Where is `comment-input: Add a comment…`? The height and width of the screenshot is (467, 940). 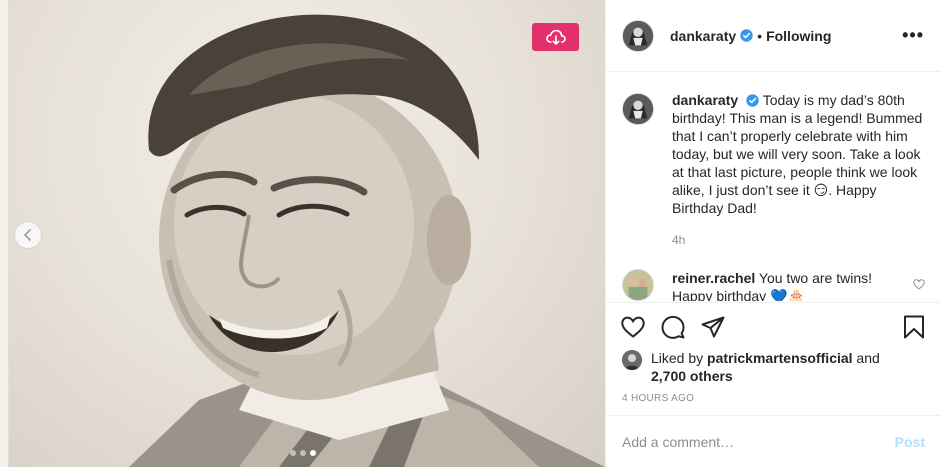 comment-input: Add a comment… is located at coordinates (758, 442).